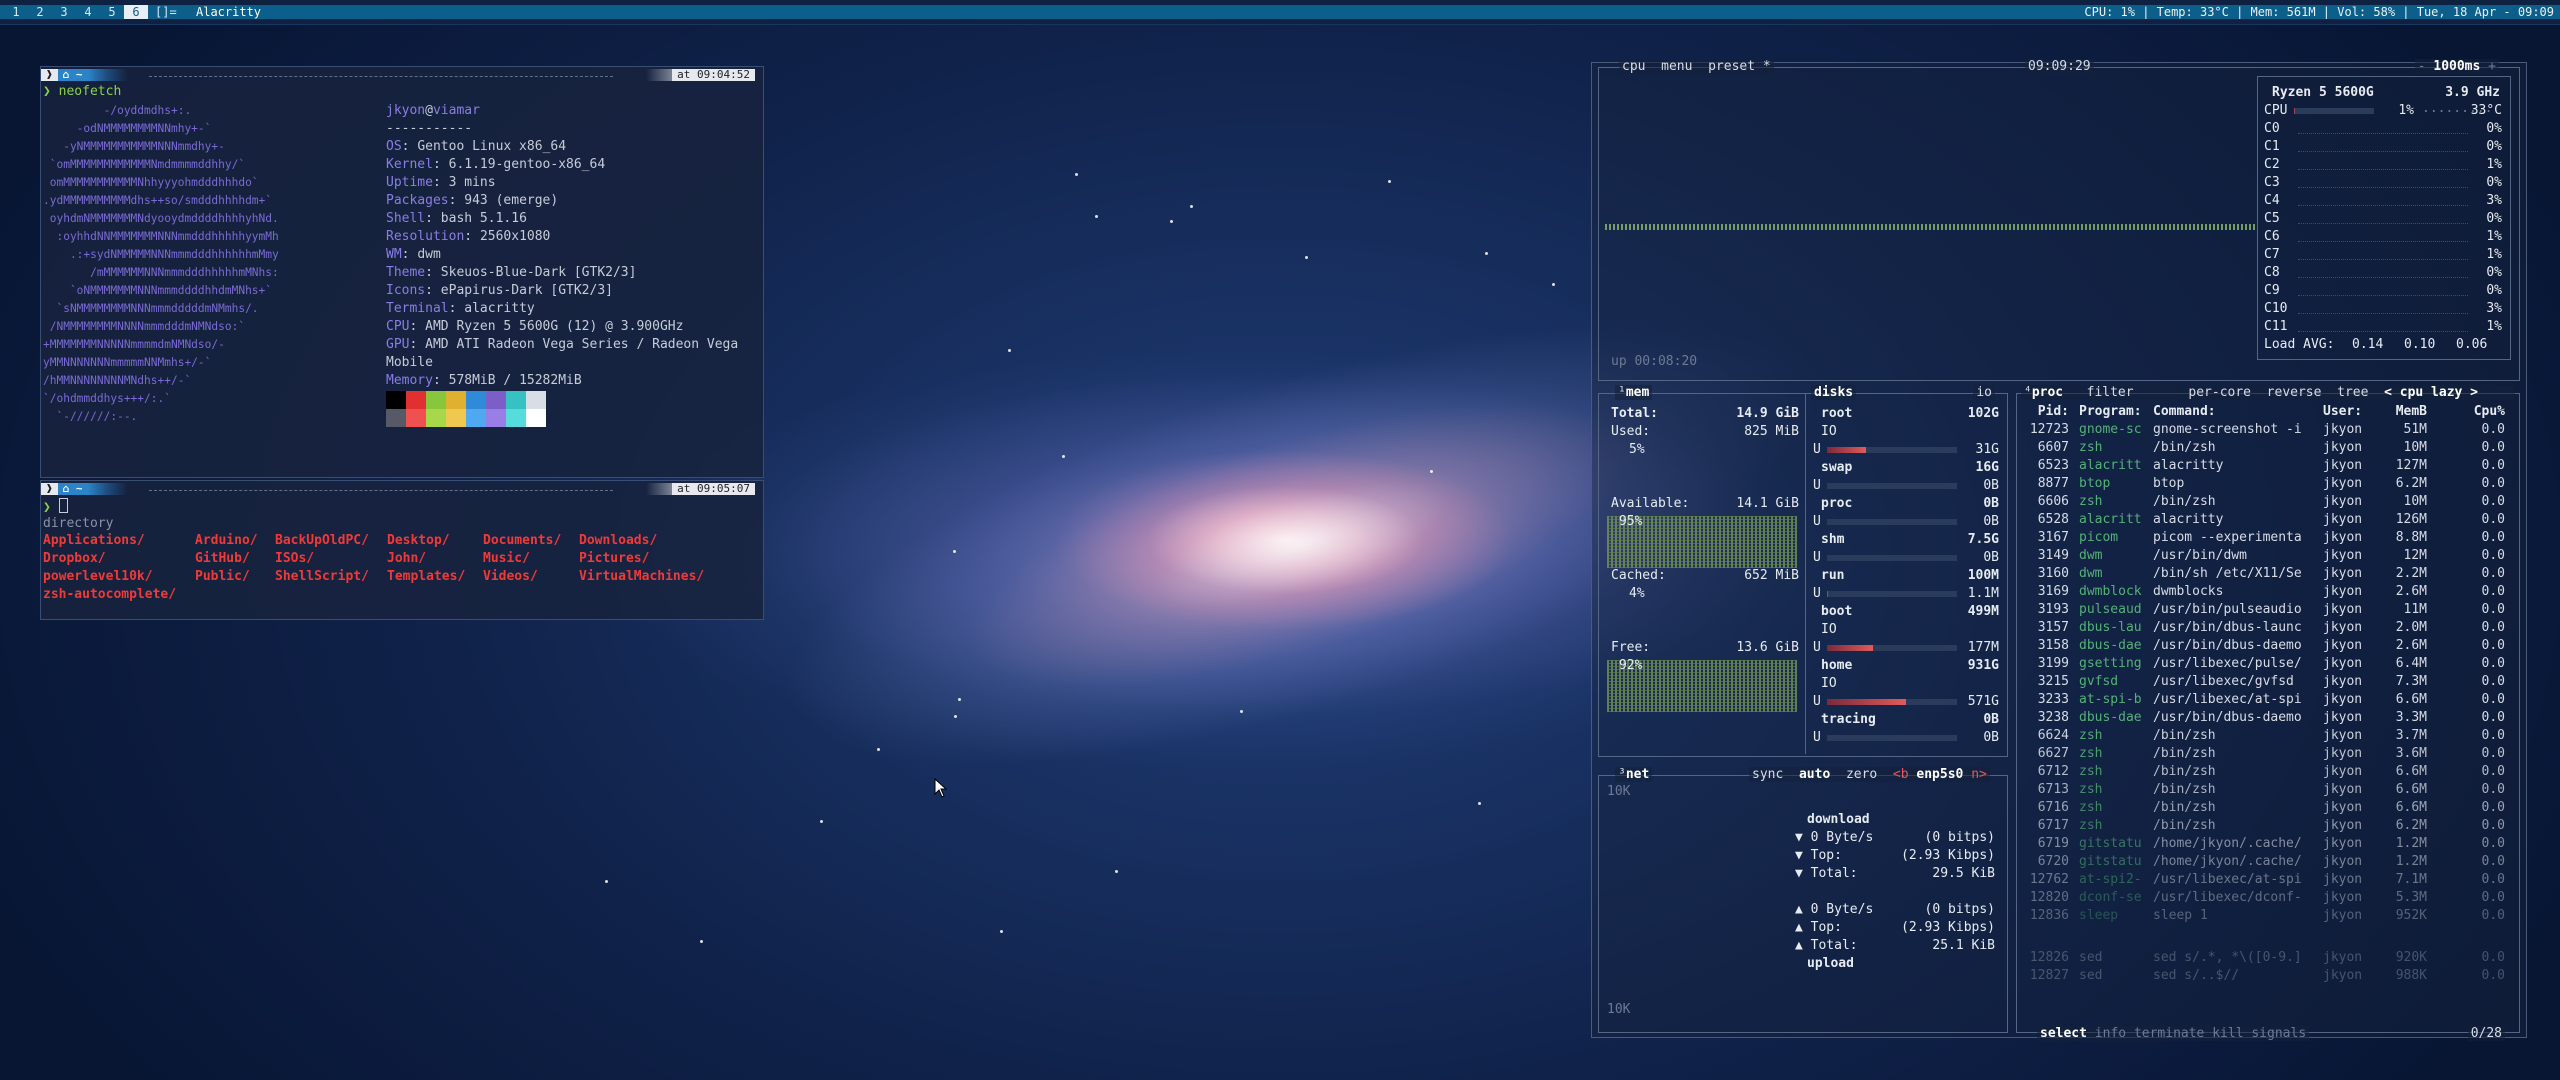  What do you see at coordinates (2266, 755) in the screenshot?
I see `proc-row: 6627 zsh/bin/zsh jkyon 3.6M 0.0` at bounding box center [2266, 755].